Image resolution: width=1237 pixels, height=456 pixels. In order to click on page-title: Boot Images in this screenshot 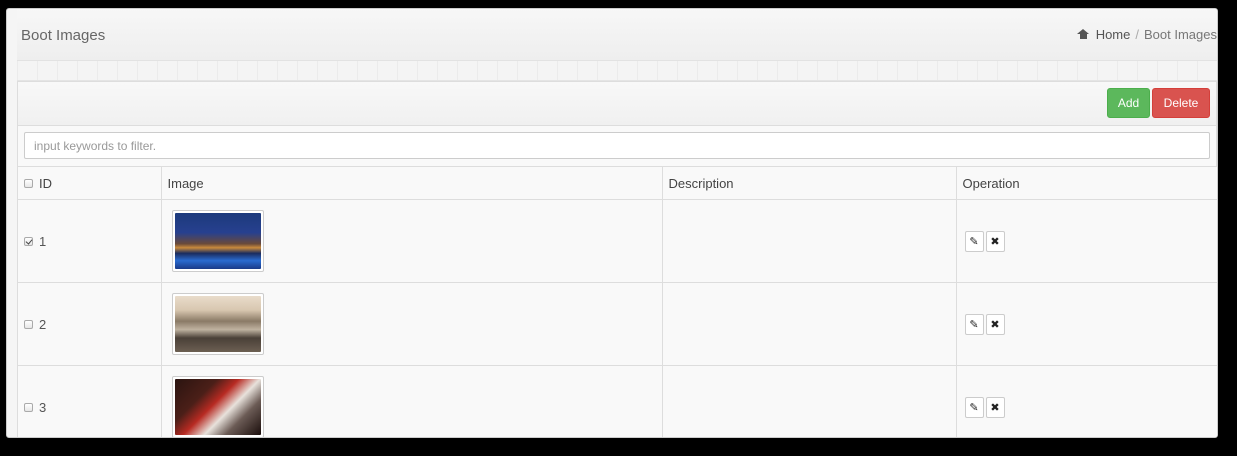, I will do `click(63, 35)`.